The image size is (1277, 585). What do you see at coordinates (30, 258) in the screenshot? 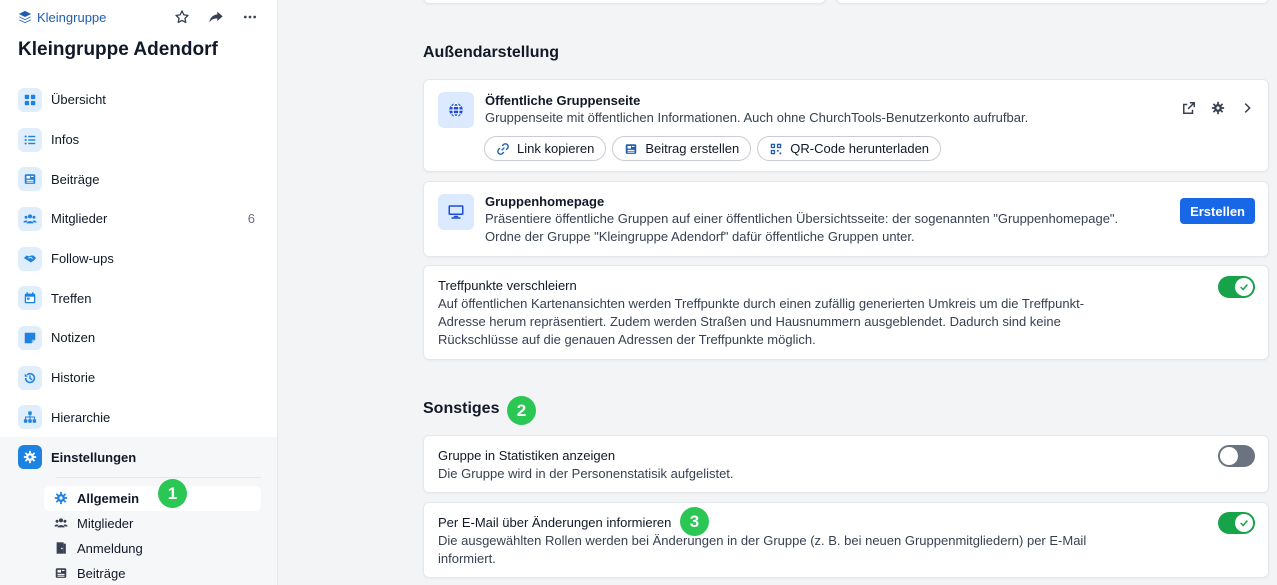
I see `handshake-icon` at bounding box center [30, 258].